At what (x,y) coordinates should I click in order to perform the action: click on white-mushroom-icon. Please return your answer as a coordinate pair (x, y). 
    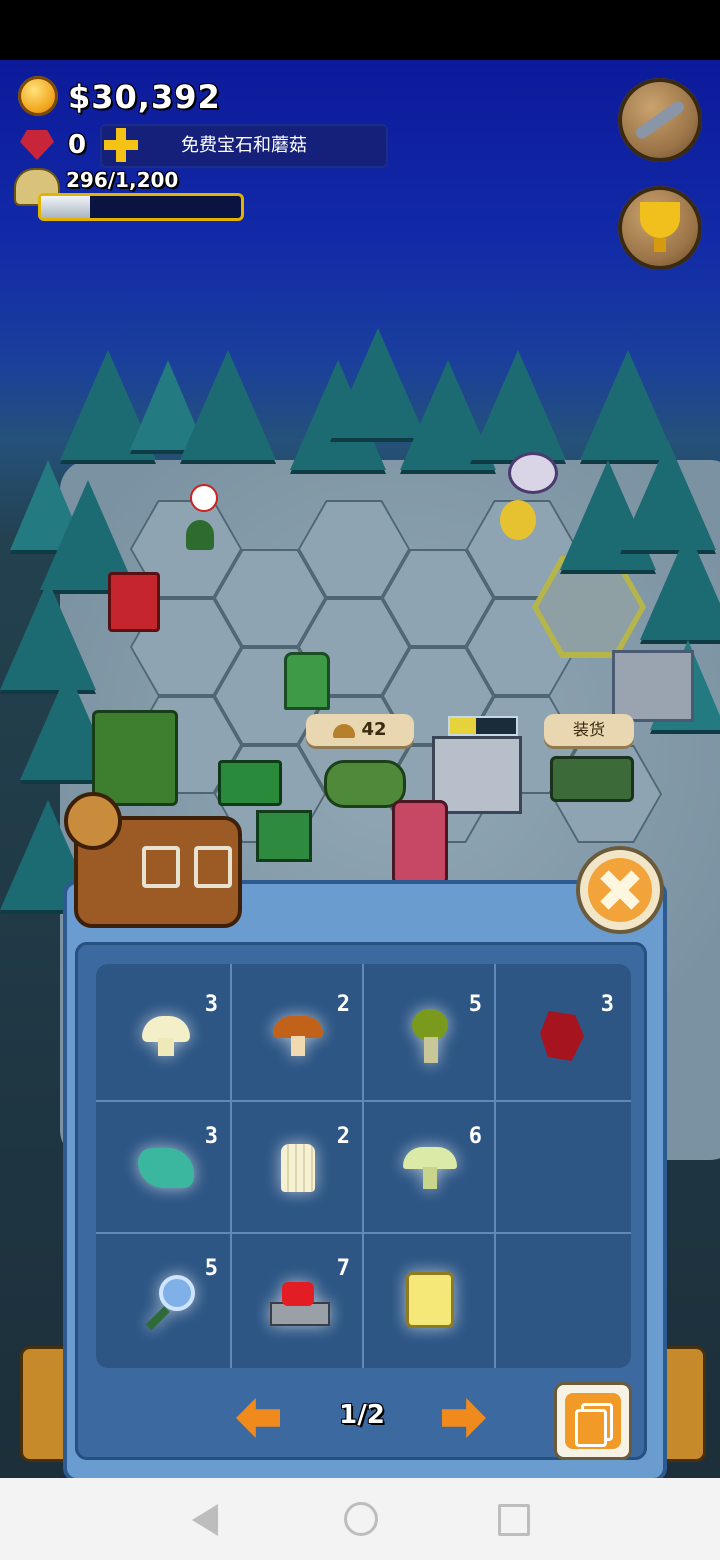
    Looking at the image, I should click on (166, 1036).